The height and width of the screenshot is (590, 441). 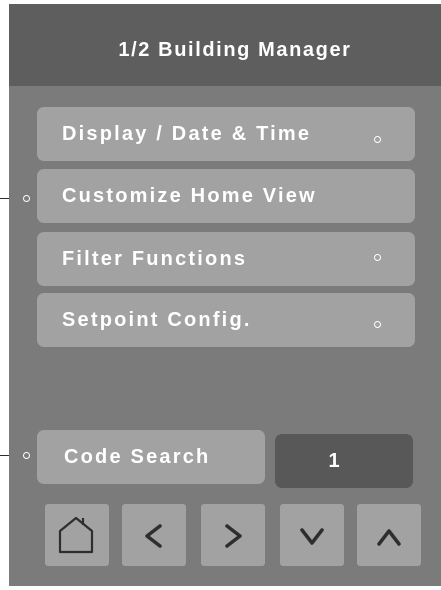 What do you see at coordinates (235, 50) in the screenshot?
I see `page-title: 1/2 Building Manager` at bounding box center [235, 50].